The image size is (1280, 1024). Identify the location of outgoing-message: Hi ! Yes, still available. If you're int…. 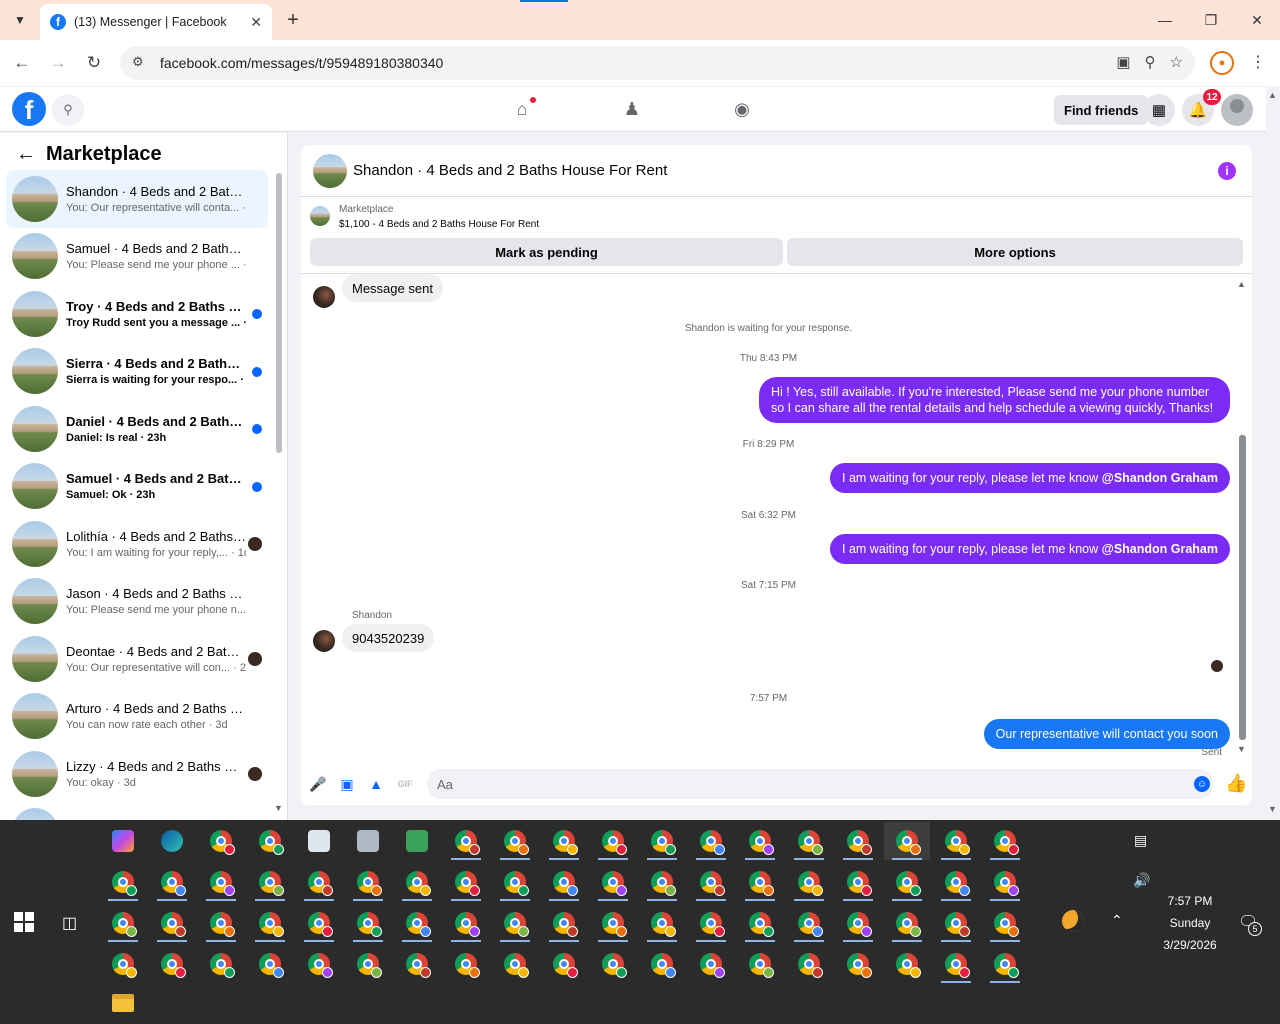
(994, 400).